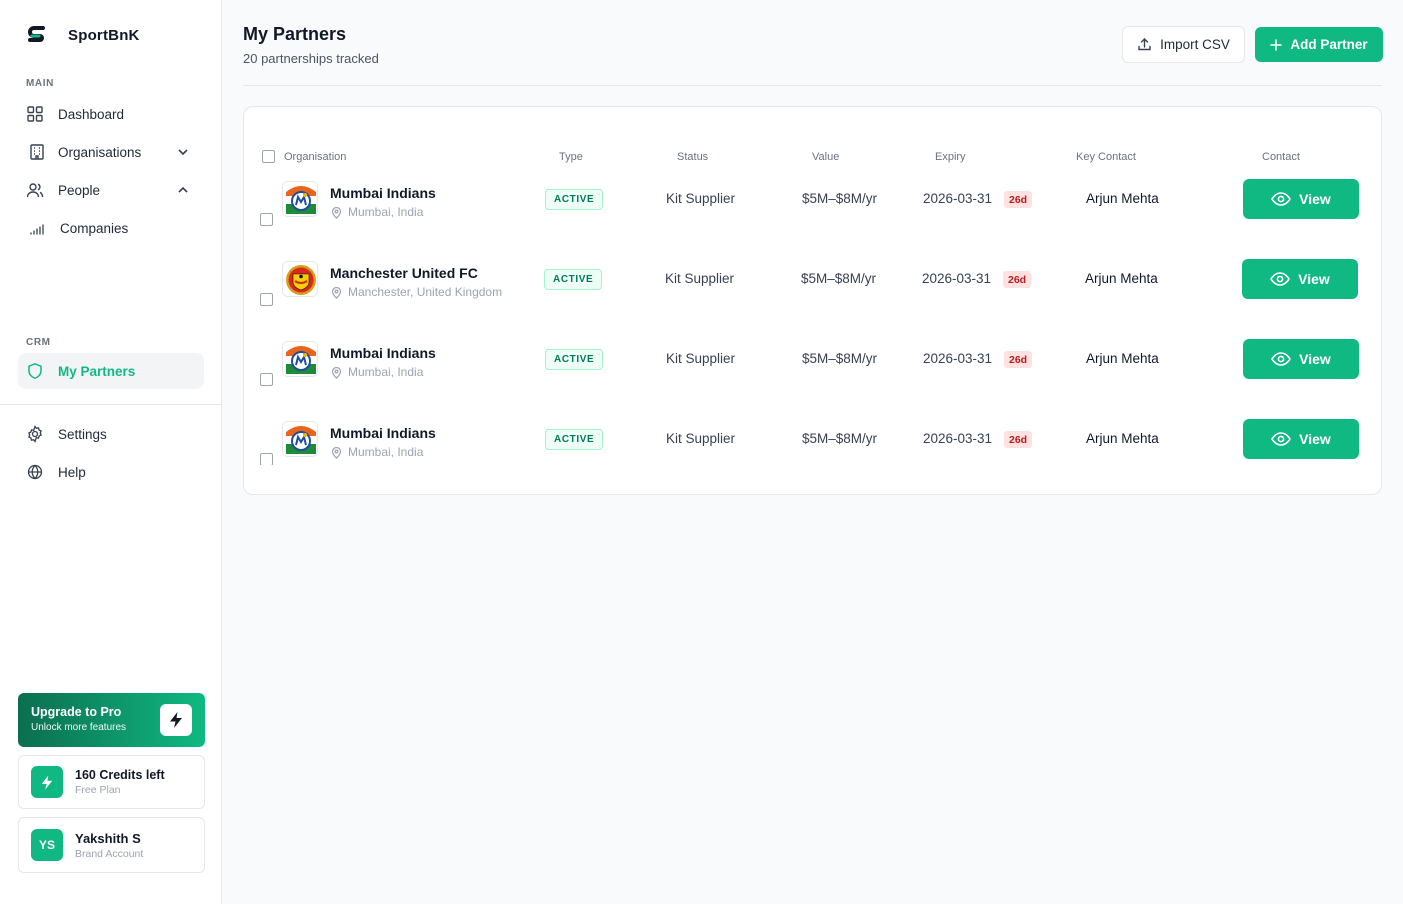 Image resolution: width=1403 pixels, height=904 pixels. I want to click on column-header-type: Type, so click(571, 157).